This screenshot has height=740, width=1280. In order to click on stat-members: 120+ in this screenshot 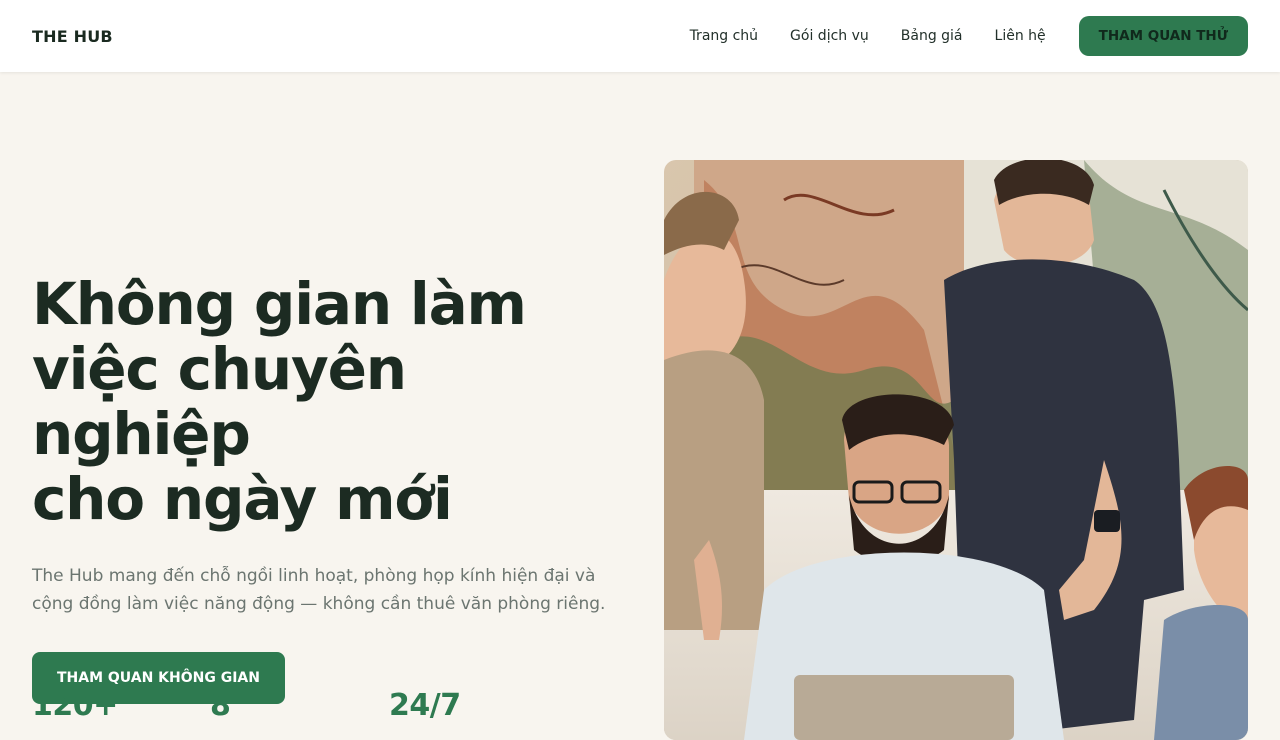, I will do `click(75, 705)`.